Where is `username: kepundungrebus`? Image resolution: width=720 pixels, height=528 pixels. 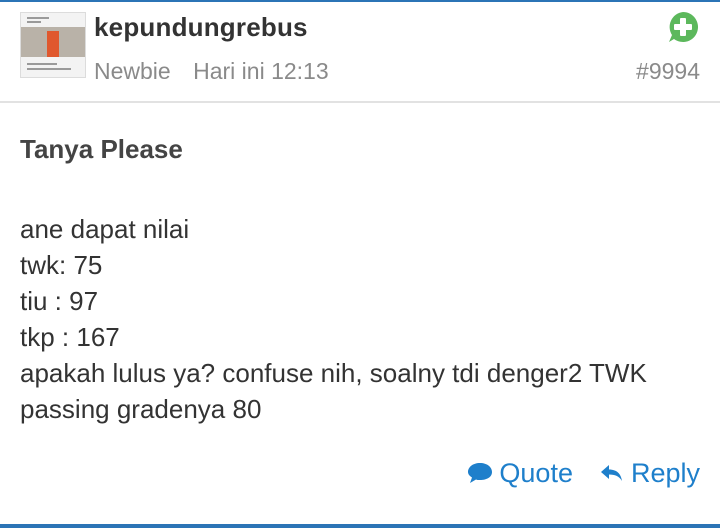
username: kepundungrebus is located at coordinates (201, 27).